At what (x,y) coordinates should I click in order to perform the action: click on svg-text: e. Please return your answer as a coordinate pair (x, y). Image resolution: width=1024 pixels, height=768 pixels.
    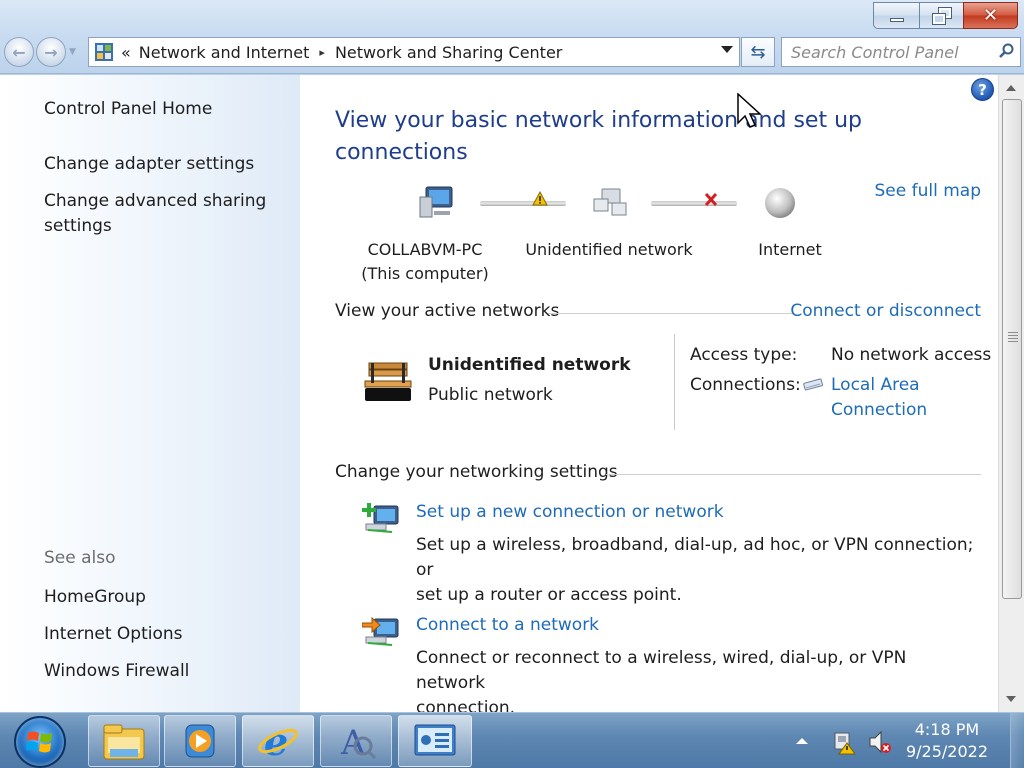
    Looking at the image, I should click on (276, 741).